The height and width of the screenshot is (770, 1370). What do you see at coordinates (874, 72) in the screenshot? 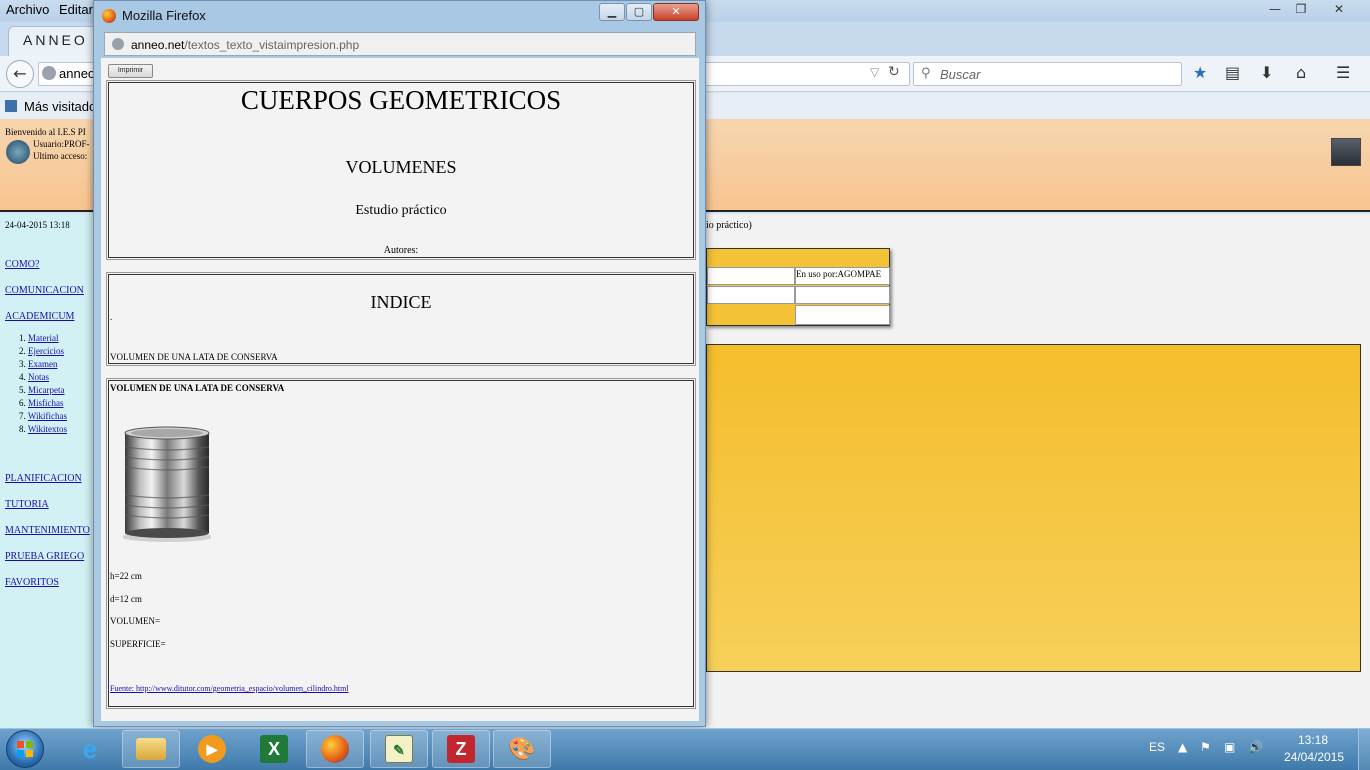
I see `url-dropdown-icon: ▽` at bounding box center [874, 72].